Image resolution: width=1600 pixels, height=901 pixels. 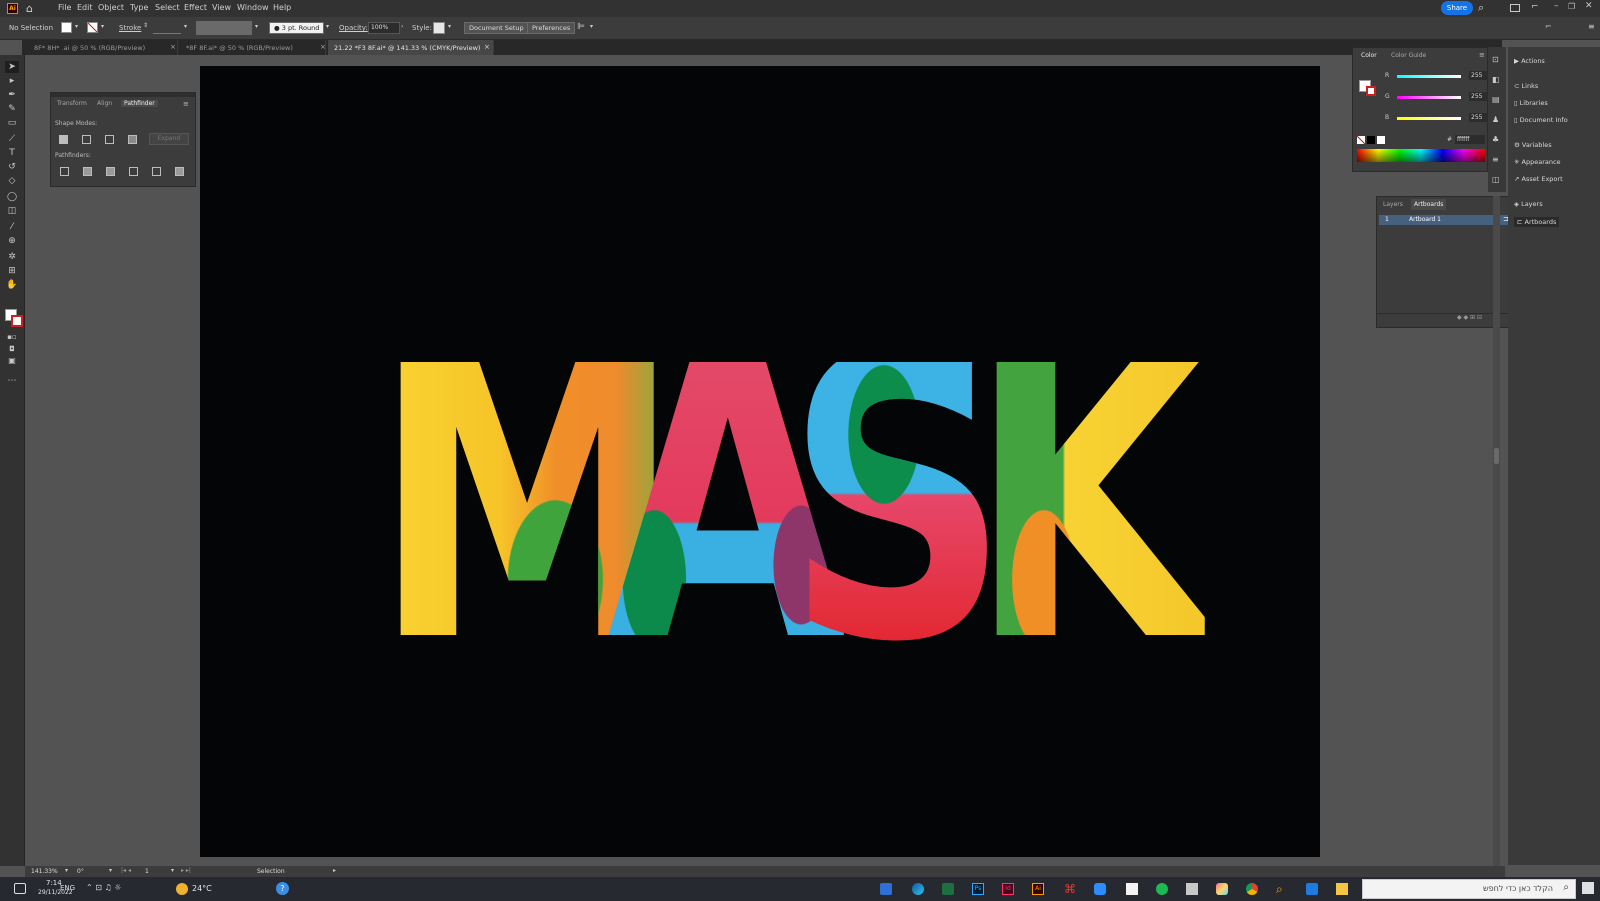 What do you see at coordinates (12, 257) in the screenshot?
I see `symbol-sprayer-tool-icon: ✲` at bounding box center [12, 257].